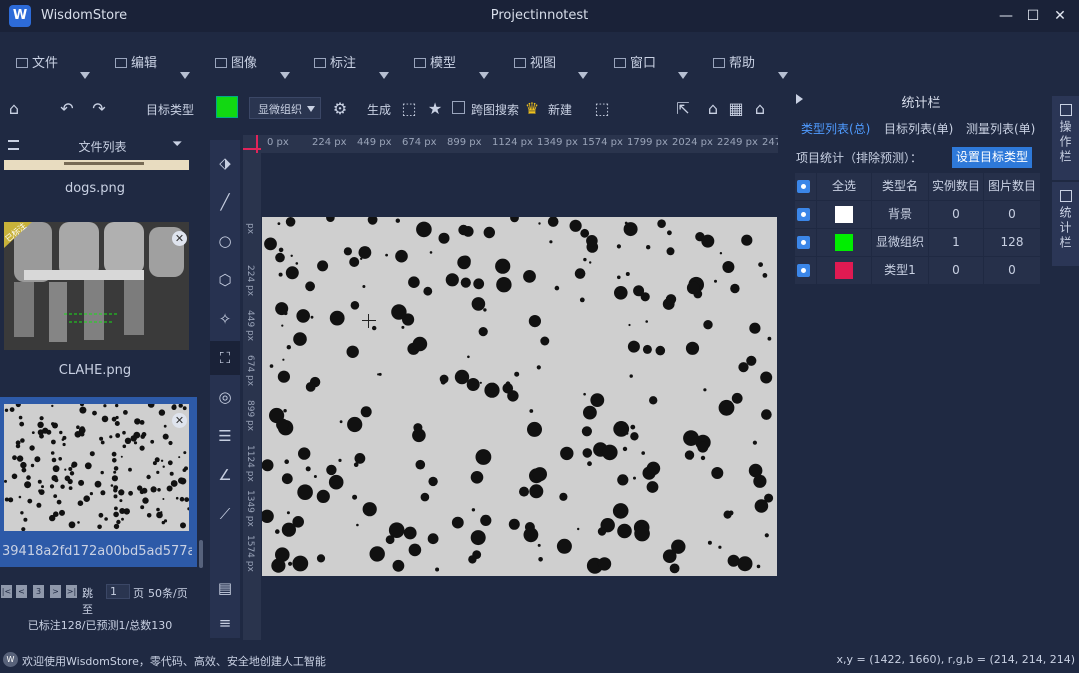  I want to click on new-label: 新建, so click(560, 109).